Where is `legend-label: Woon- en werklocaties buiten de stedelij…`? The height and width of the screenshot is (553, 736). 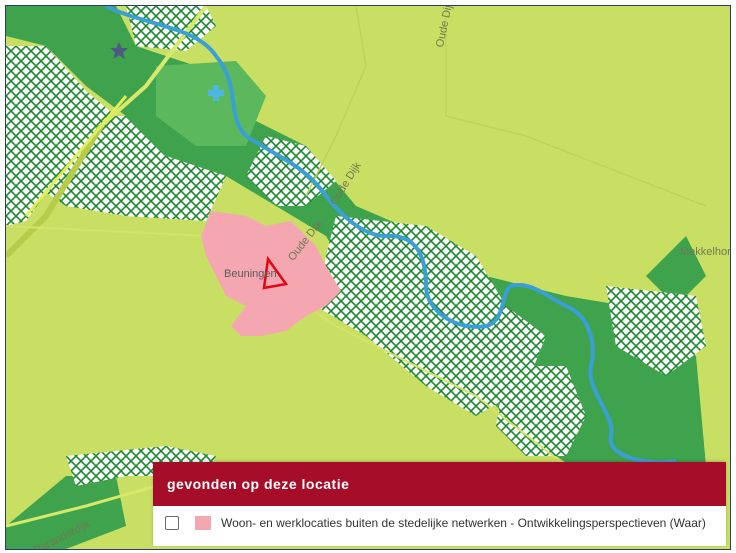 legend-label: Woon- en werklocaties buiten de stedelij… is located at coordinates (463, 523).